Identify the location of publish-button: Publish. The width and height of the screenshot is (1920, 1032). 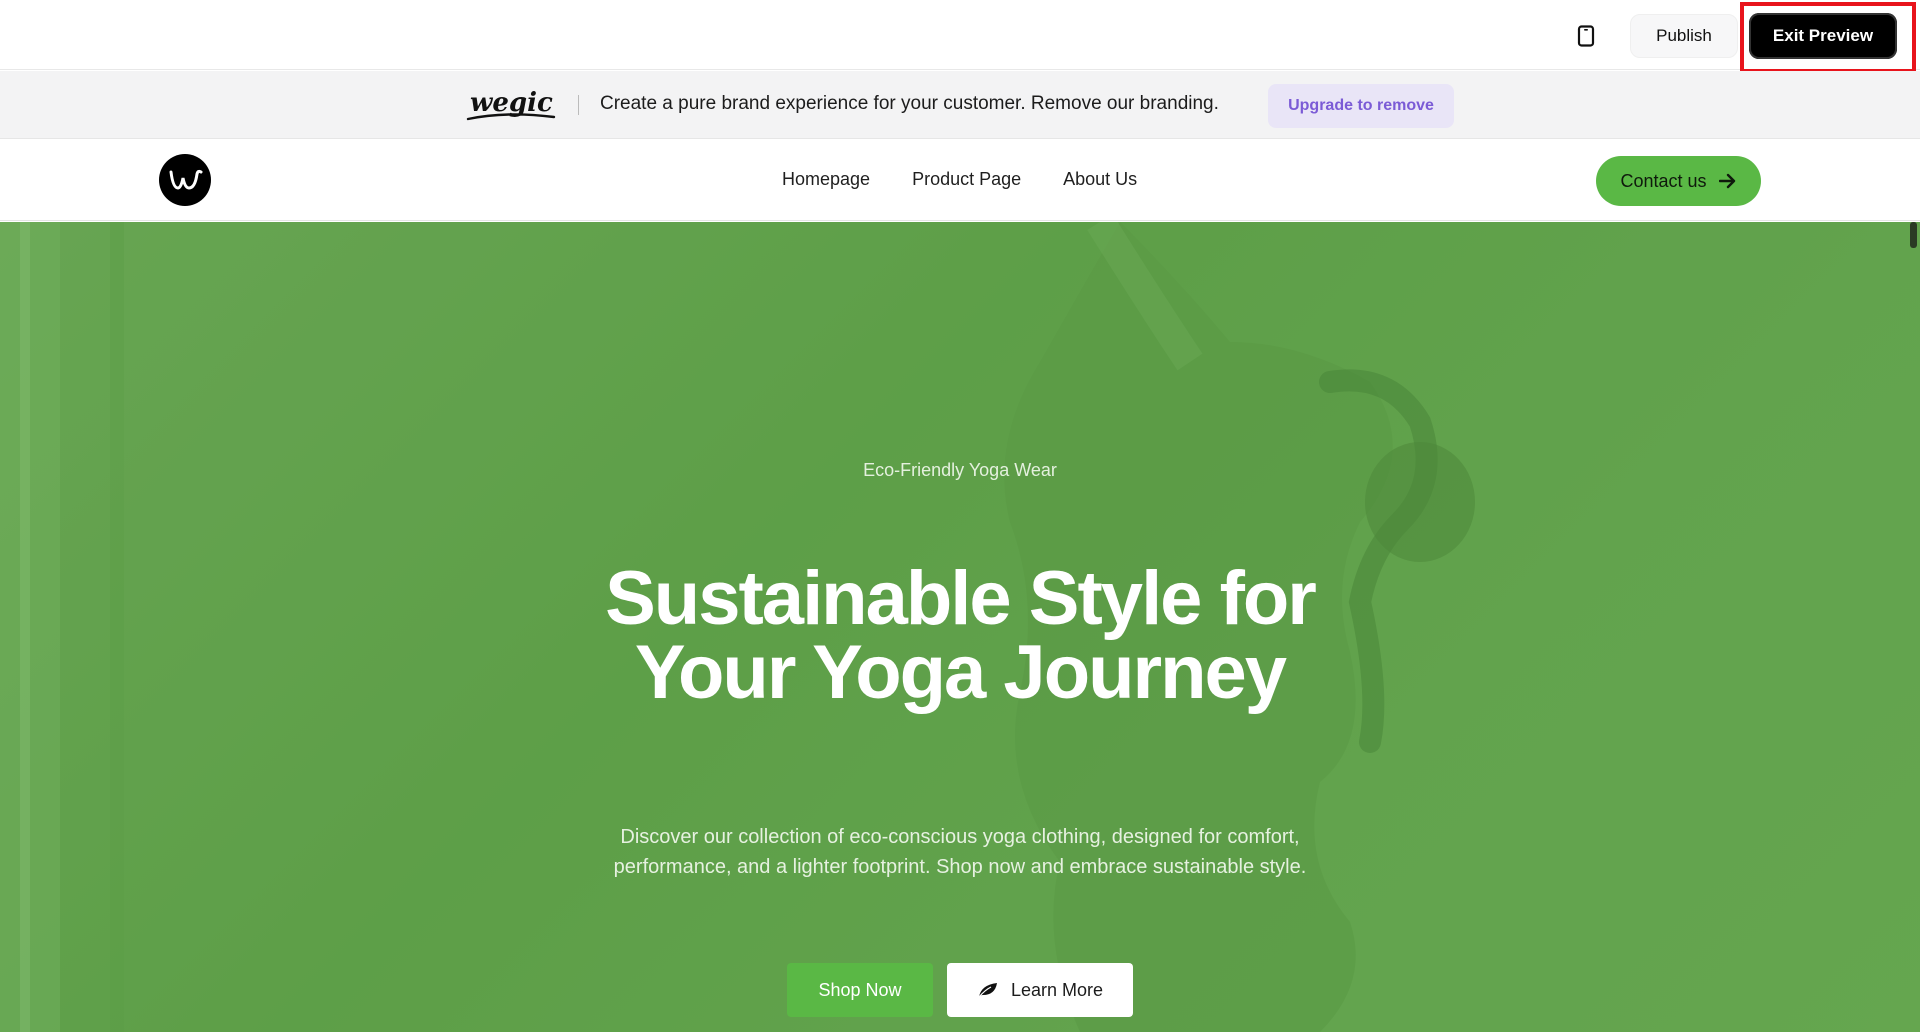
(1684, 36).